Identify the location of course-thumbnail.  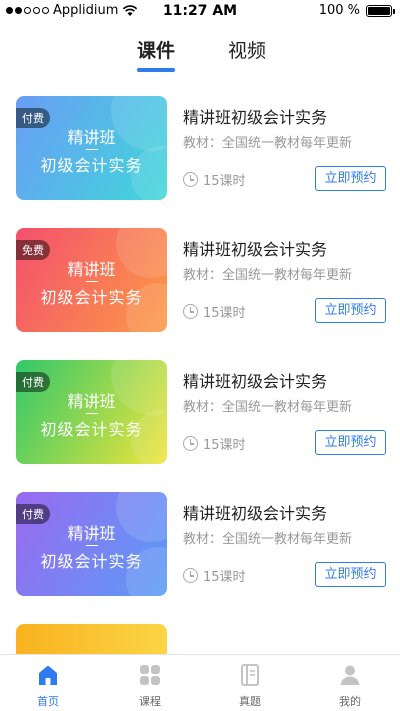
(91, 639).